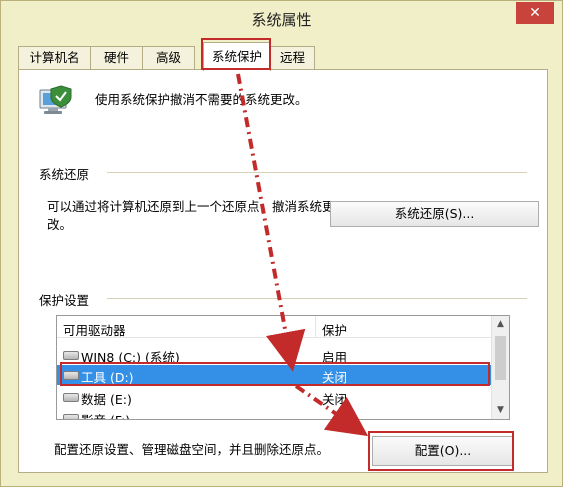 The image size is (563, 487). I want to click on column-header-drive: 可用驱动器, so click(94, 329).